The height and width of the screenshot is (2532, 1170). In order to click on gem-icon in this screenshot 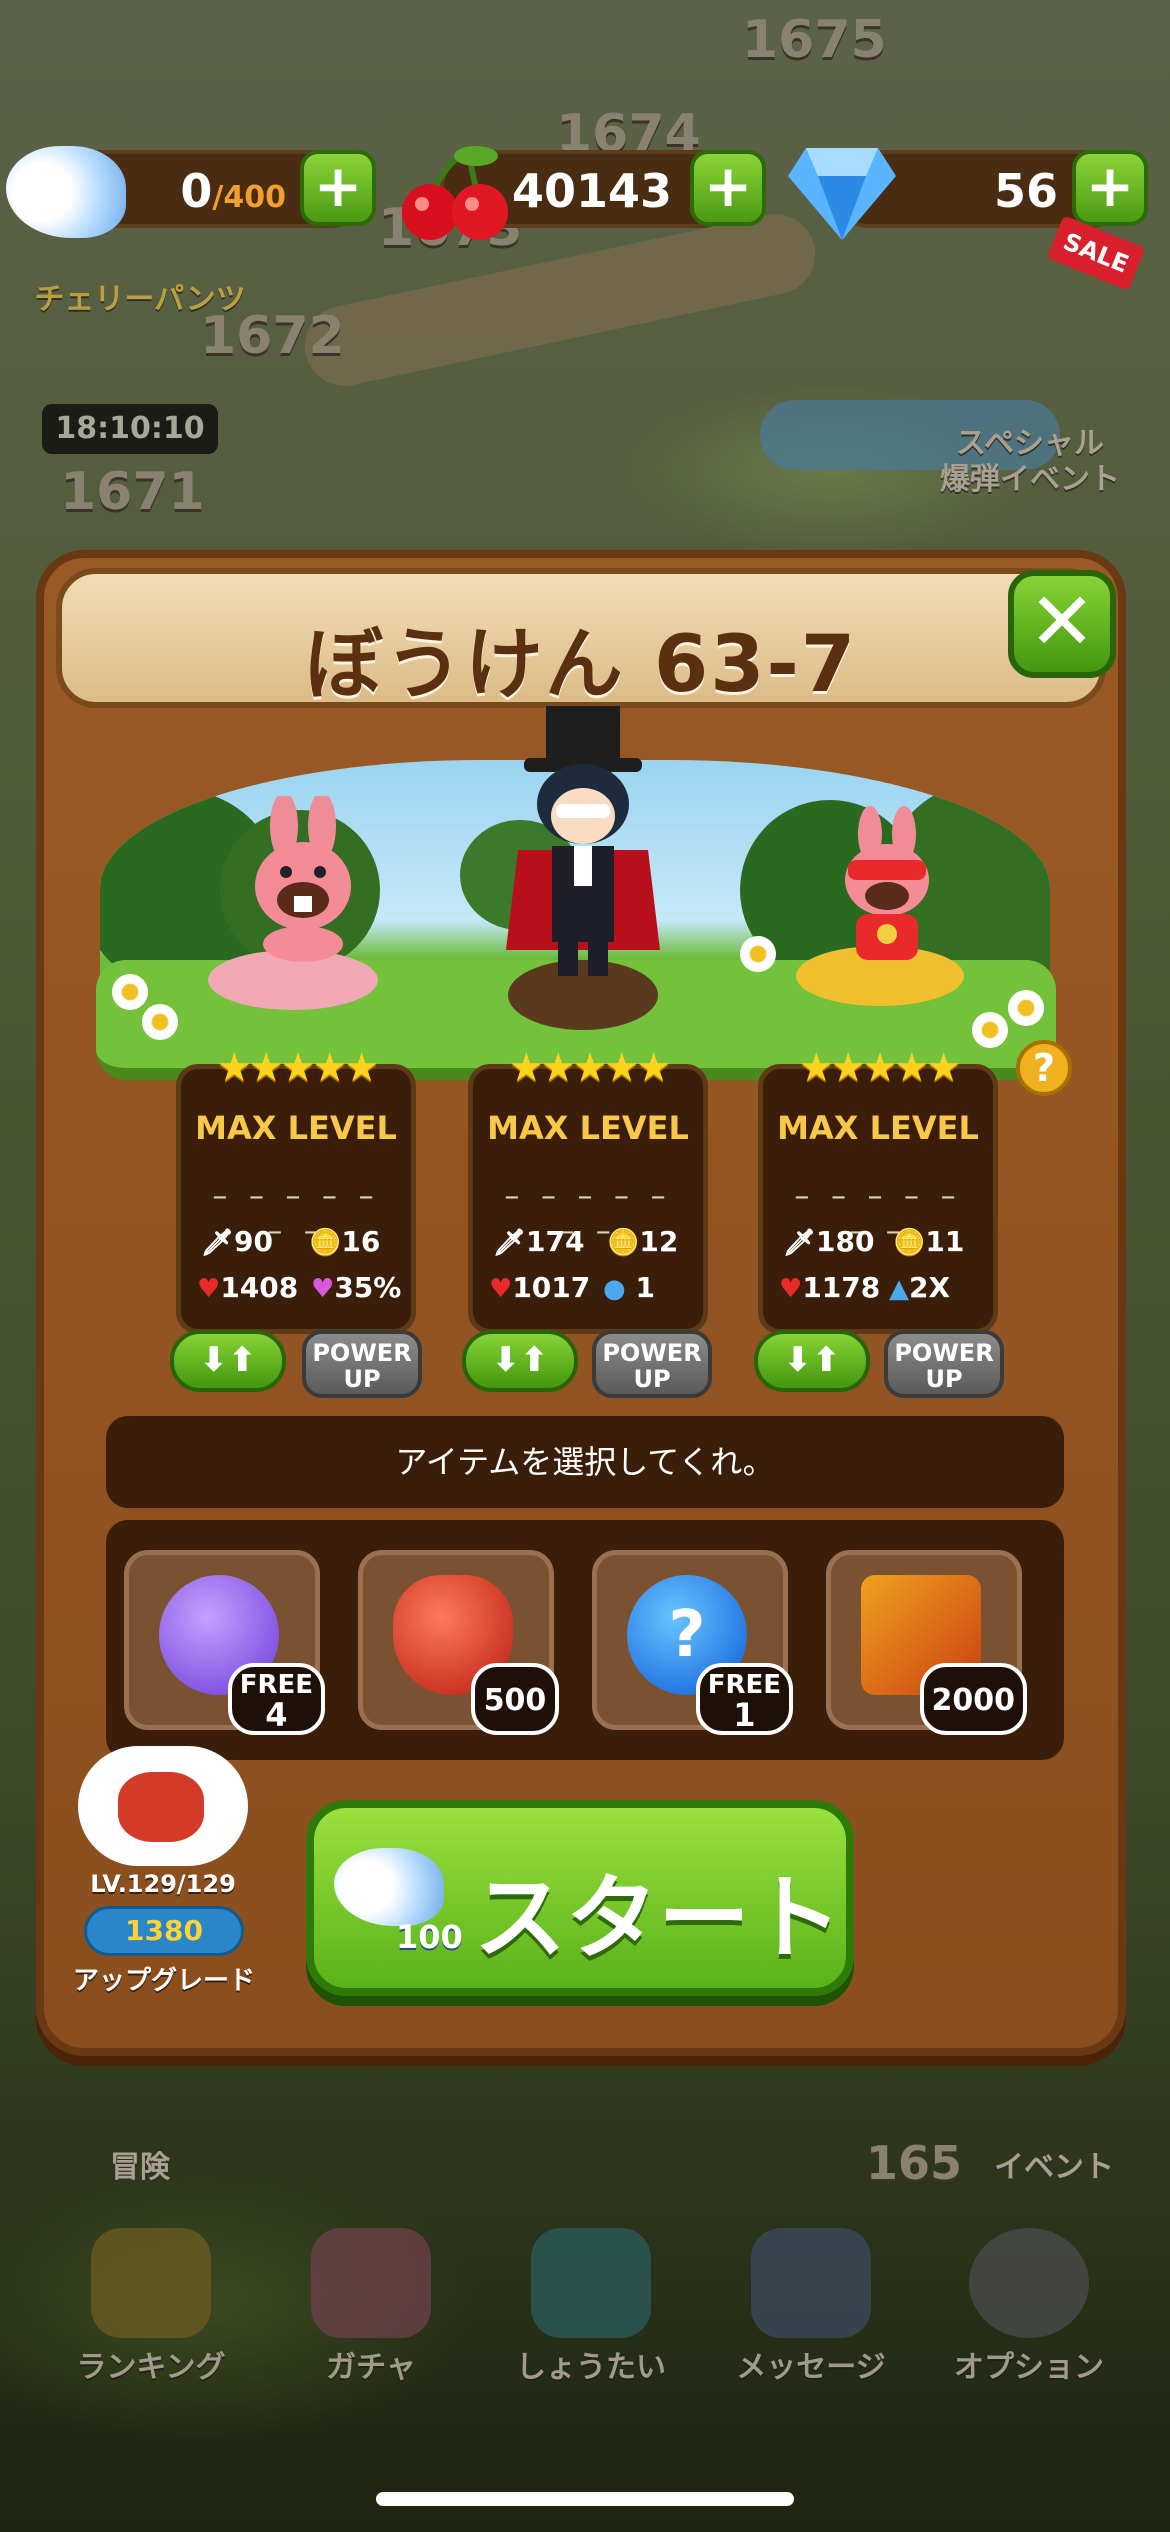, I will do `click(842, 192)`.